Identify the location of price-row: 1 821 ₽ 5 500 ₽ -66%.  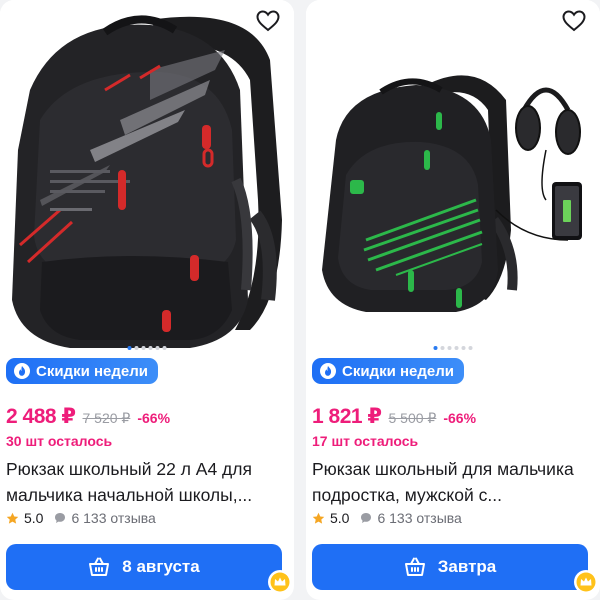
(394, 416).